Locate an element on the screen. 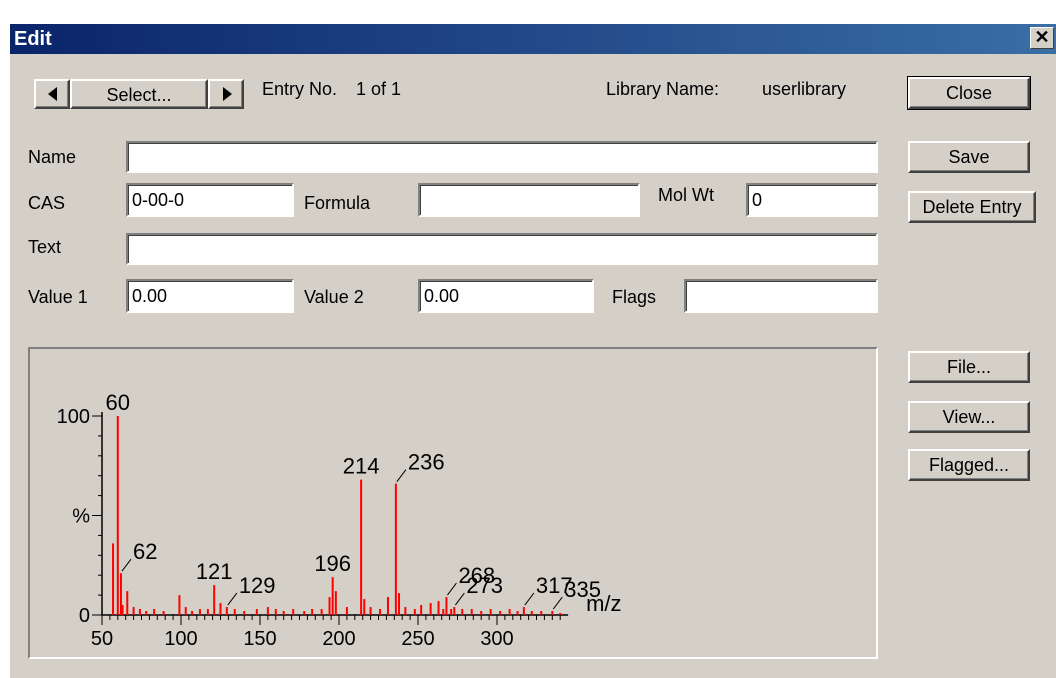  text-input is located at coordinates (502, 249).